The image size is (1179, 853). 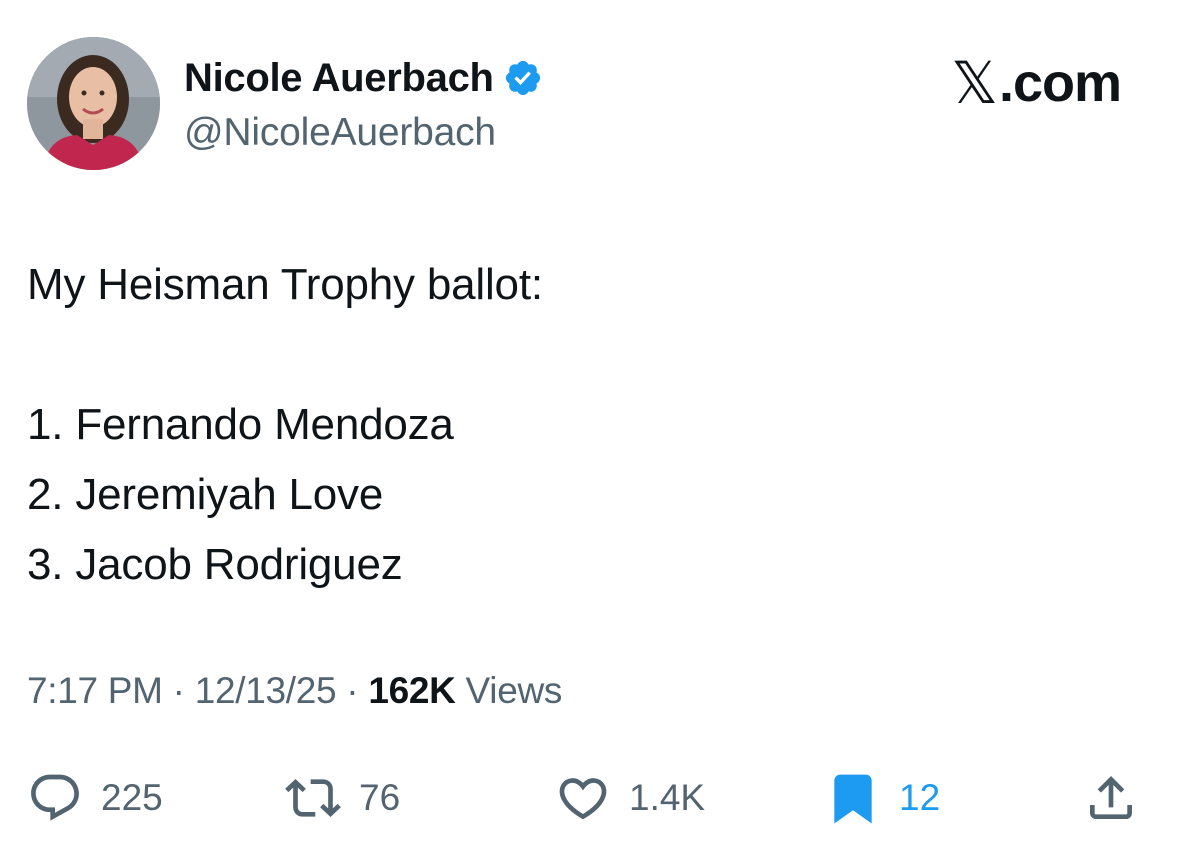 I want to click on like-button: 1.4K, so click(x=630, y=798).